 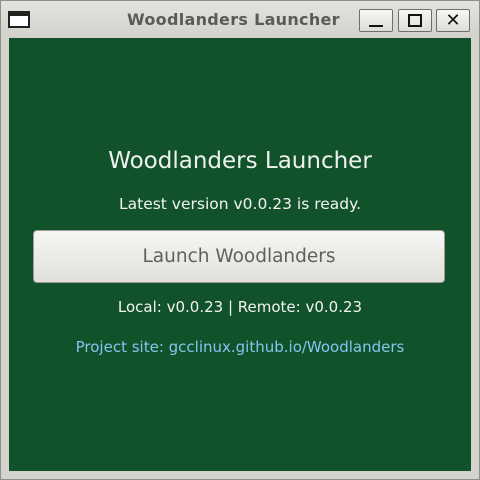 I want to click on close-icon: ✕, so click(x=453, y=20).